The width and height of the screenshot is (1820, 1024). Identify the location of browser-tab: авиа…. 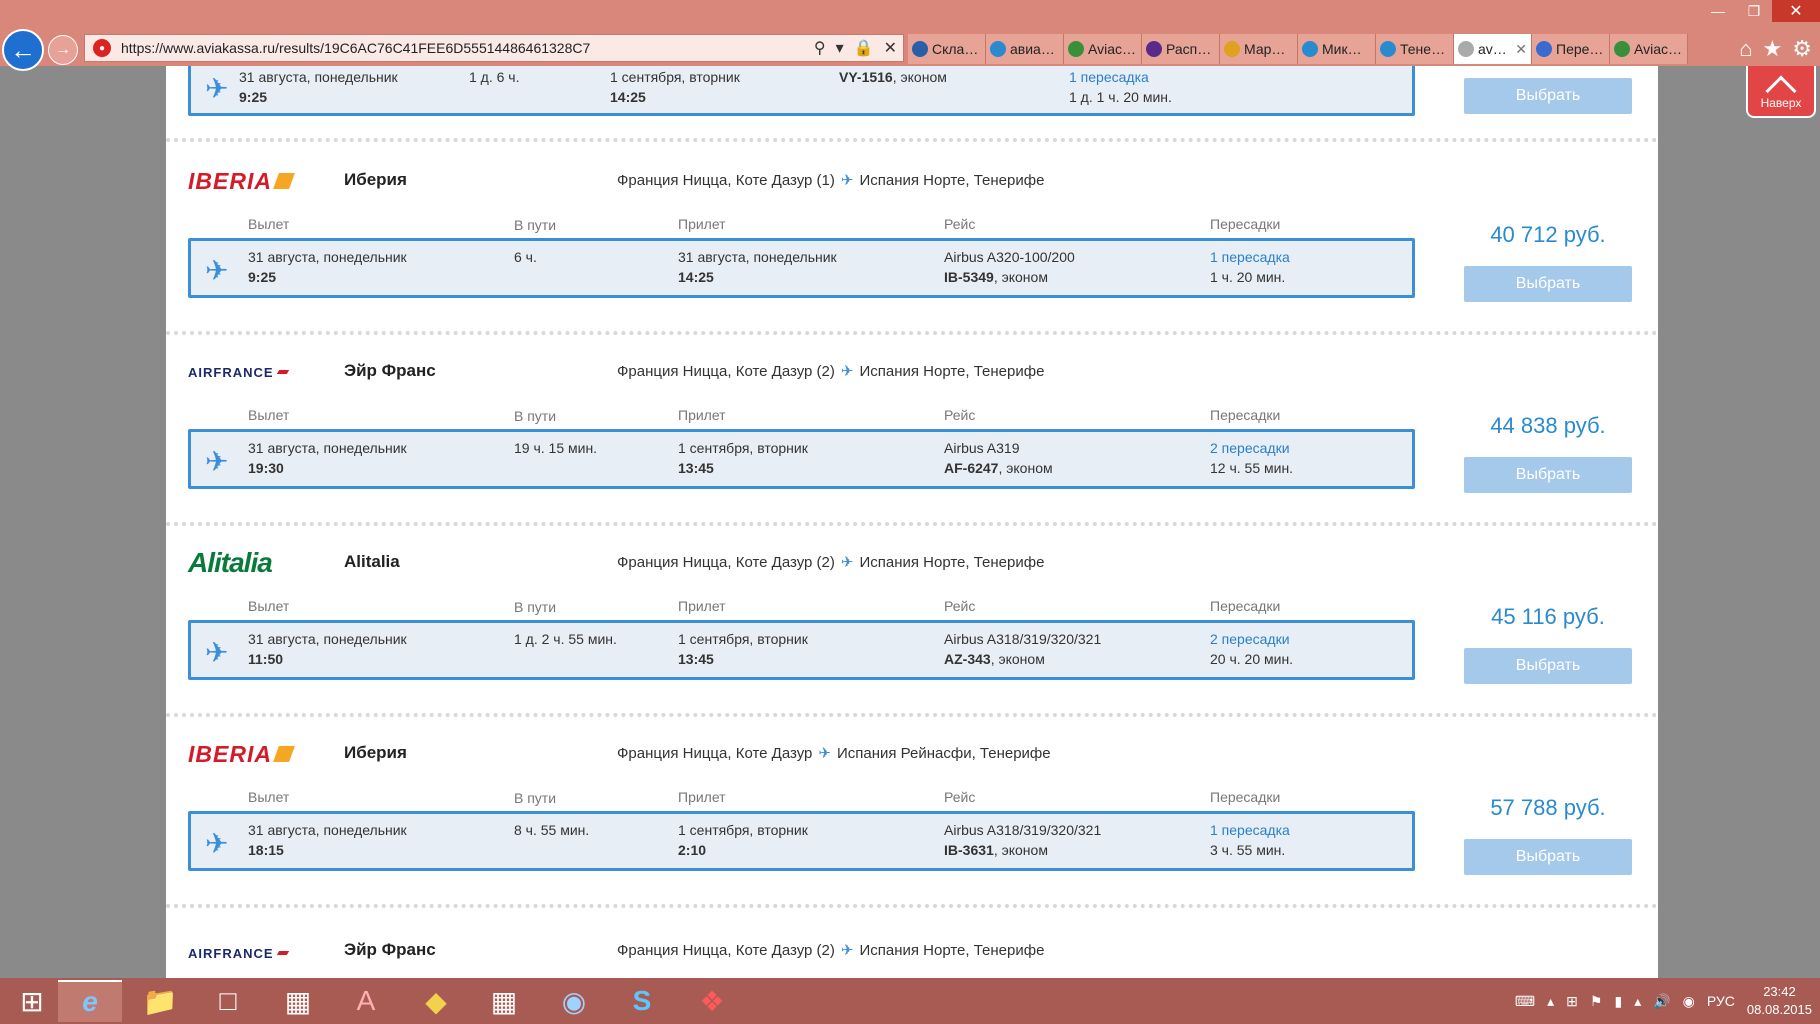
(1025, 49).